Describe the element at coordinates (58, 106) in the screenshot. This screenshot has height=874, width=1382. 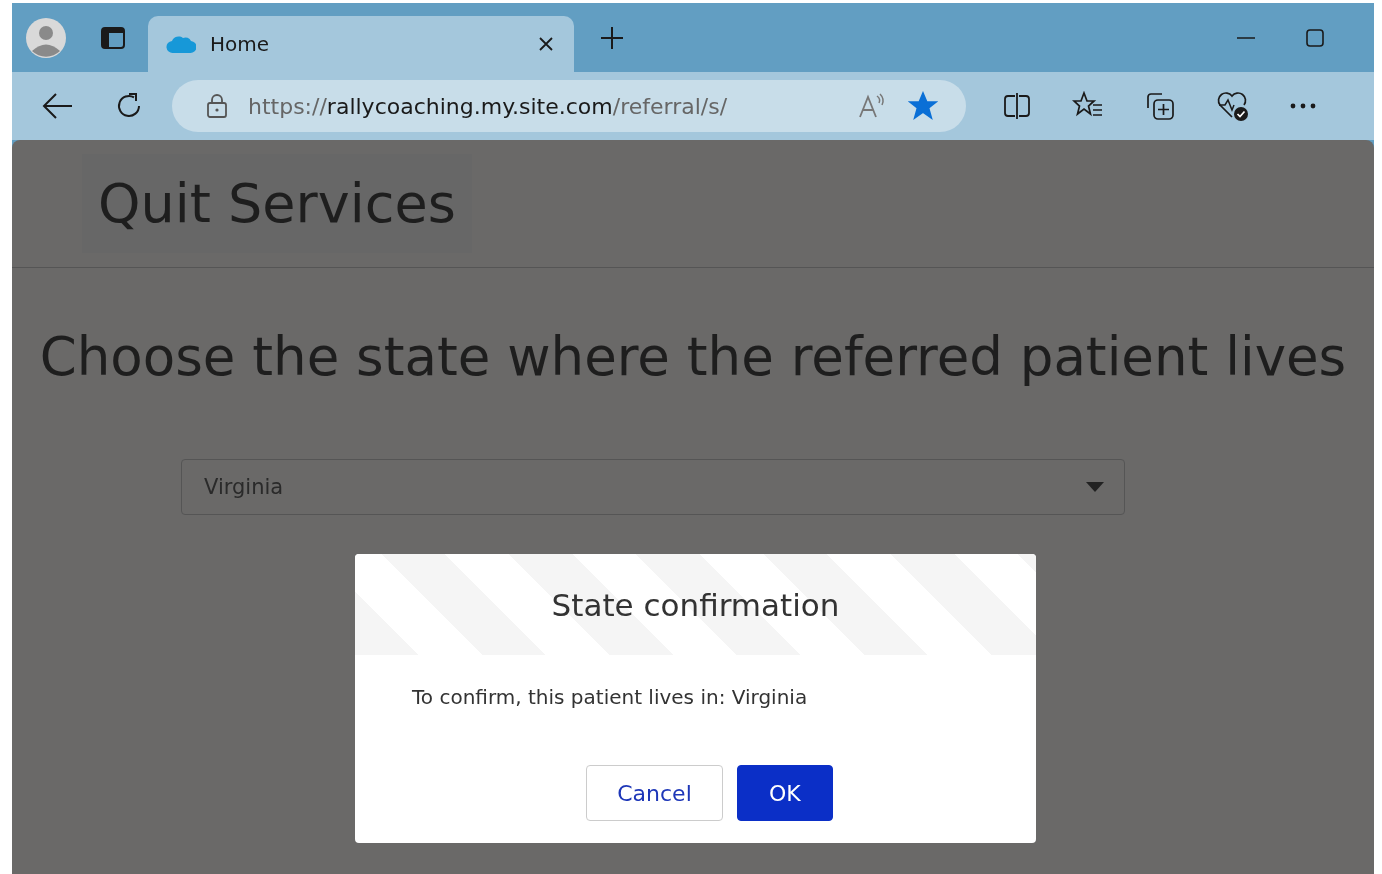
I see `back-arrow-icon` at that location.